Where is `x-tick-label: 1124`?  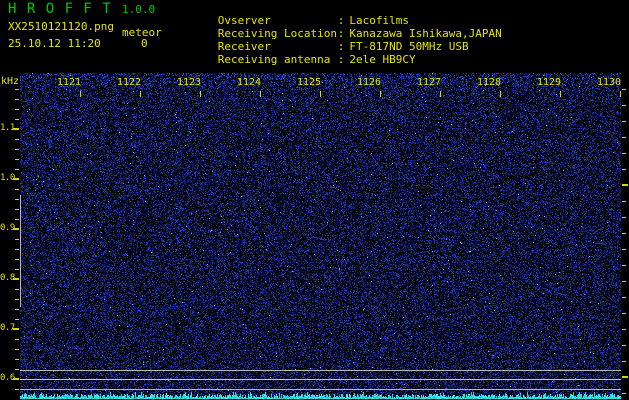 x-tick-label: 1124 is located at coordinates (249, 82).